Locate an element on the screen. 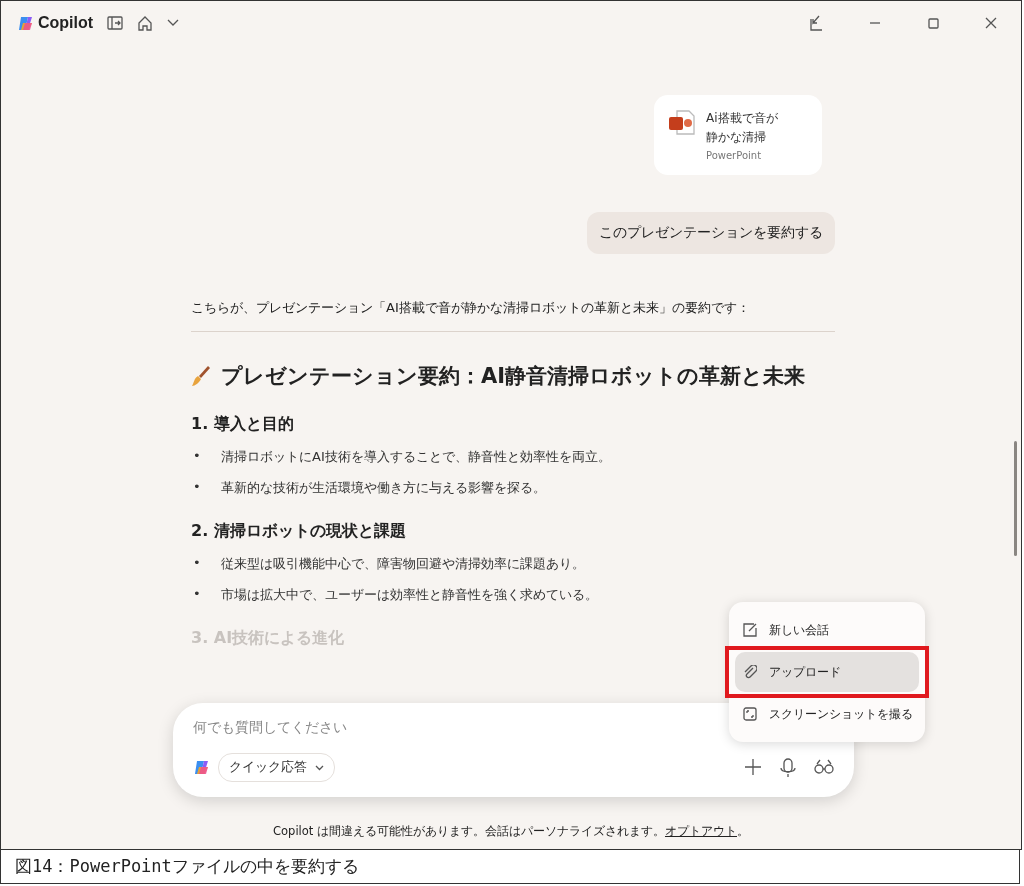 Image resolution: width=1024 pixels, height=886 pixels. microphone-icon is located at coordinates (788, 767).